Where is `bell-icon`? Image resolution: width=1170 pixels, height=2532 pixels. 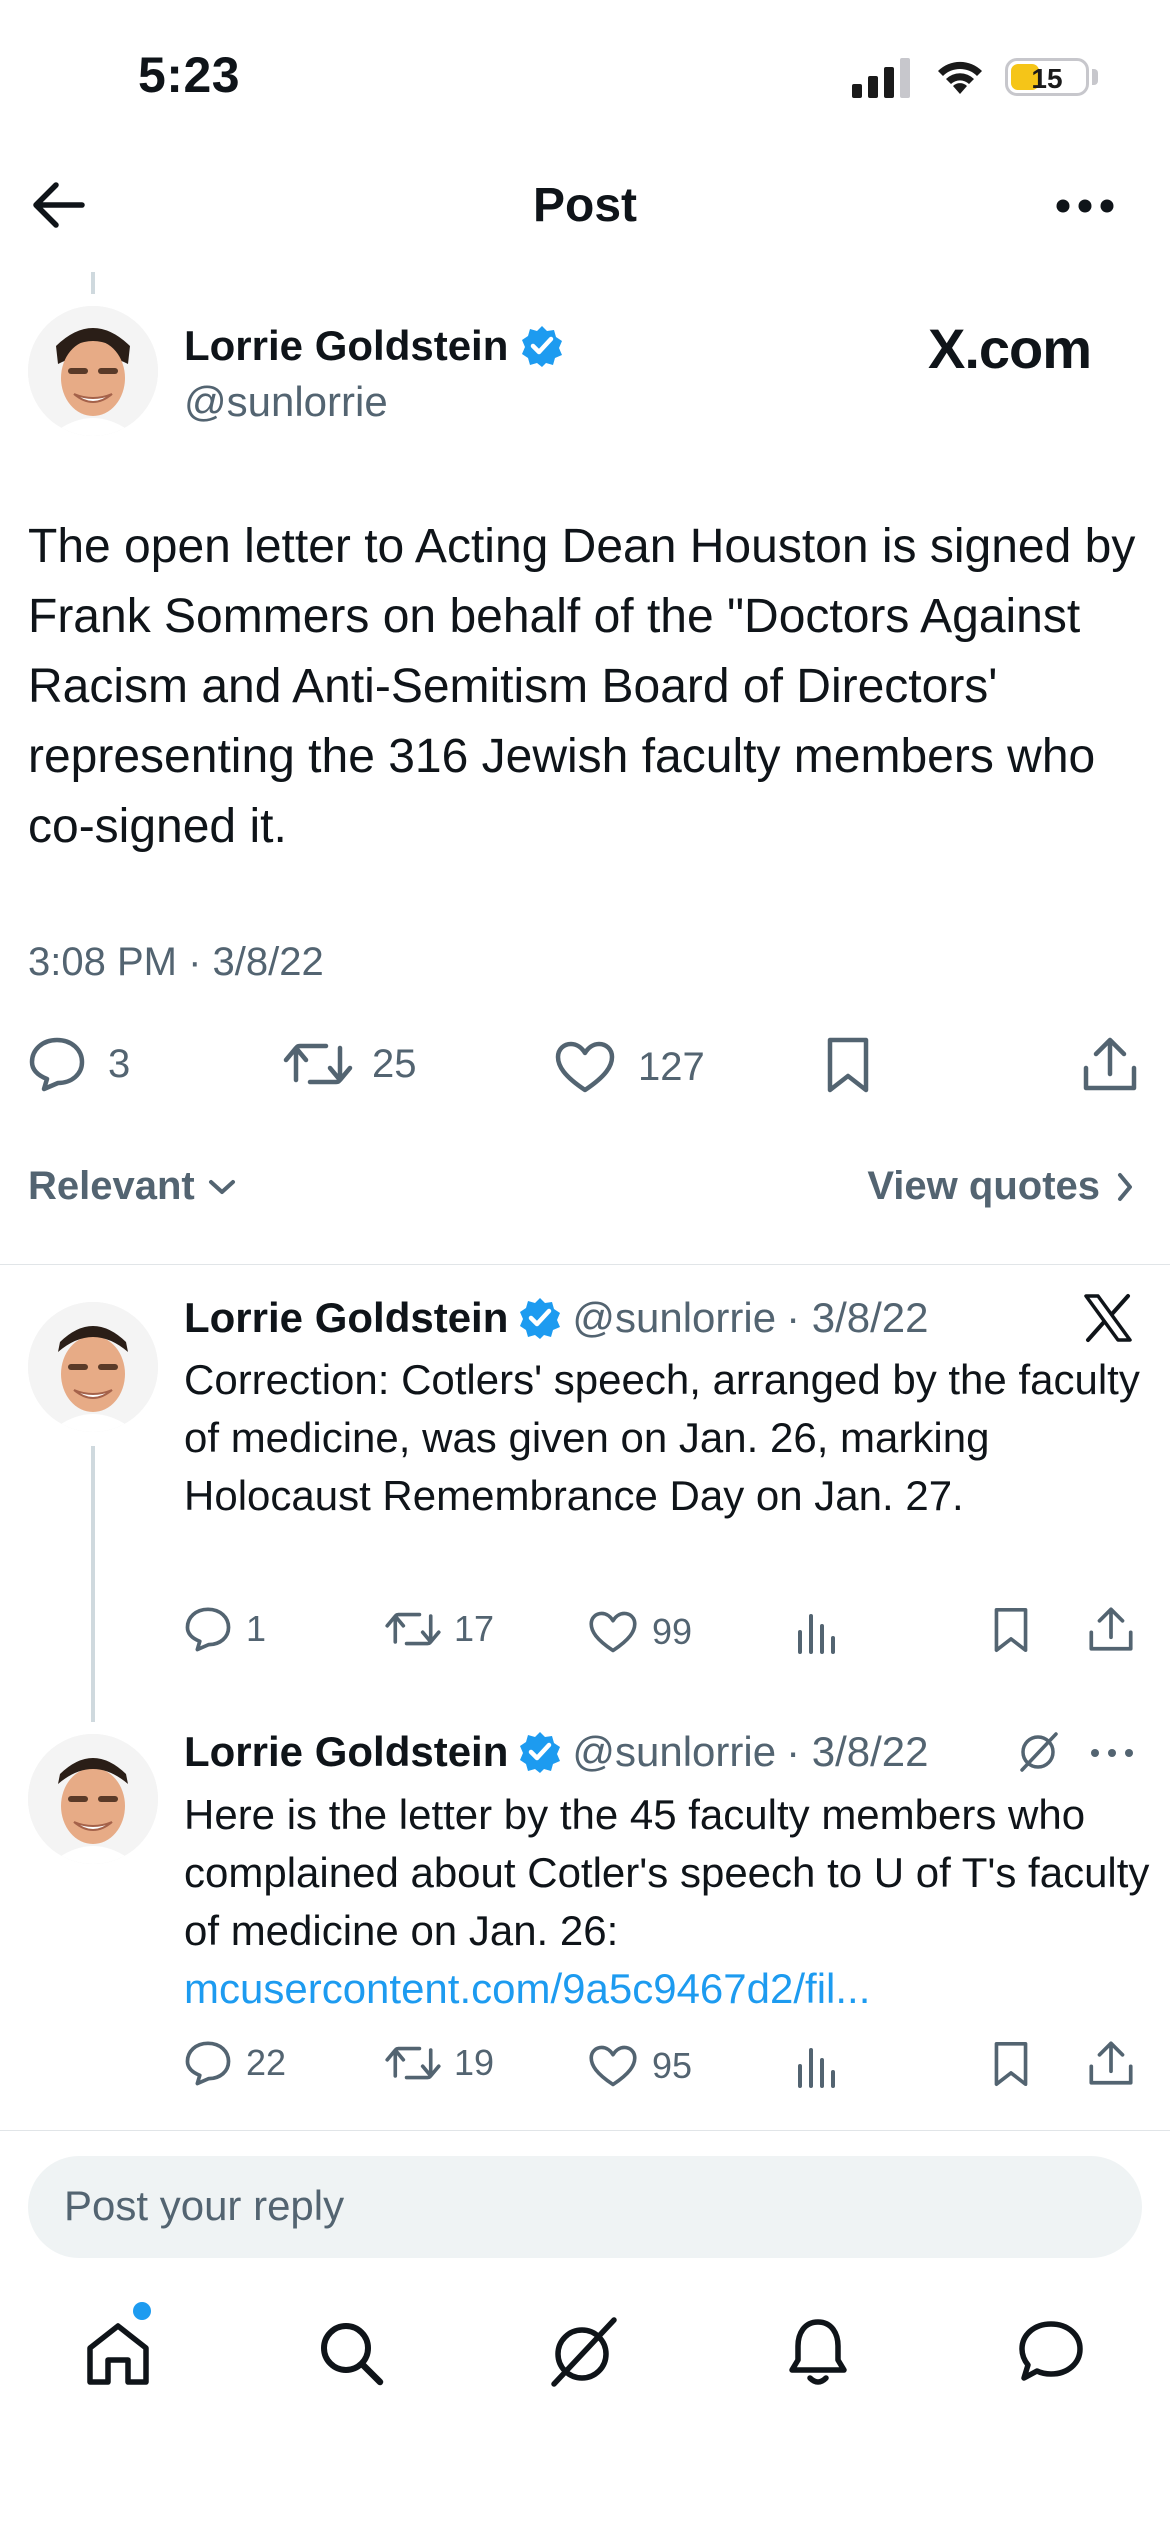 bell-icon is located at coordinates (818, 2352).